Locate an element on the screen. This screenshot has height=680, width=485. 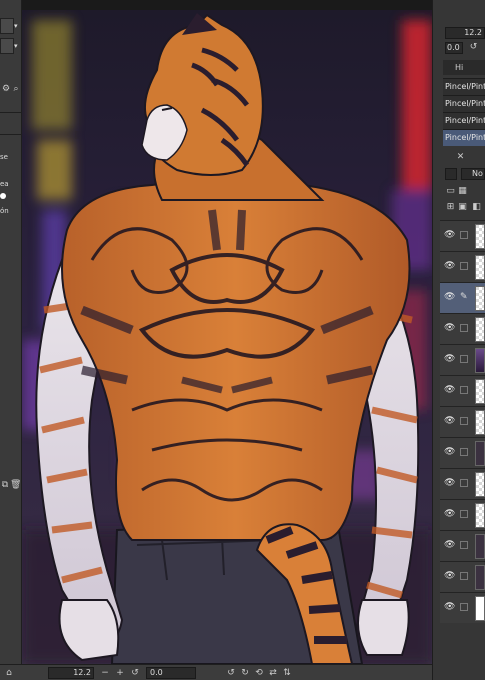
rotate-ccw-icon: ↺ is located at coordinates (231, 673).